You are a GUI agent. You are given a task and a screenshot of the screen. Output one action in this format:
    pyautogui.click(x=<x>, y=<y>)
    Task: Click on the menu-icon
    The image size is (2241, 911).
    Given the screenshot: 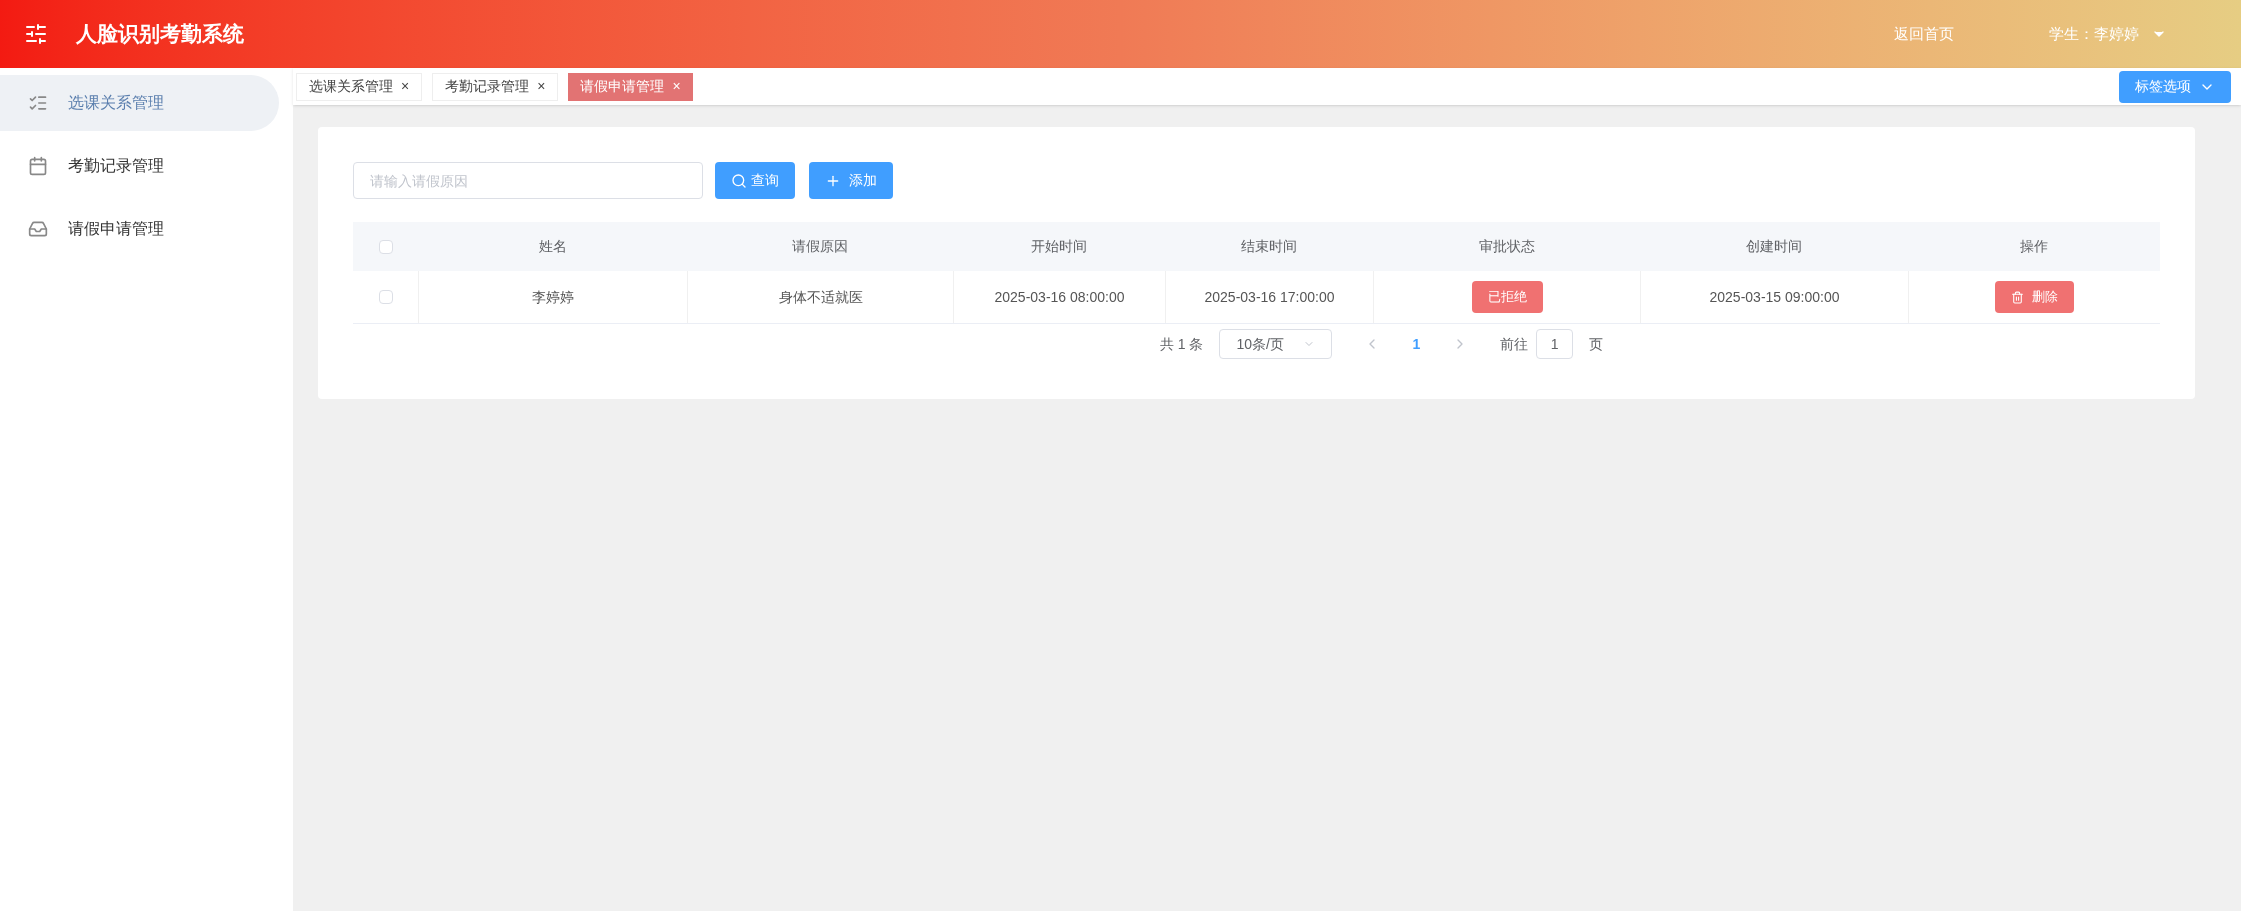 What is the action you would take?
    pyautogui.click(x=36, y=34)
    